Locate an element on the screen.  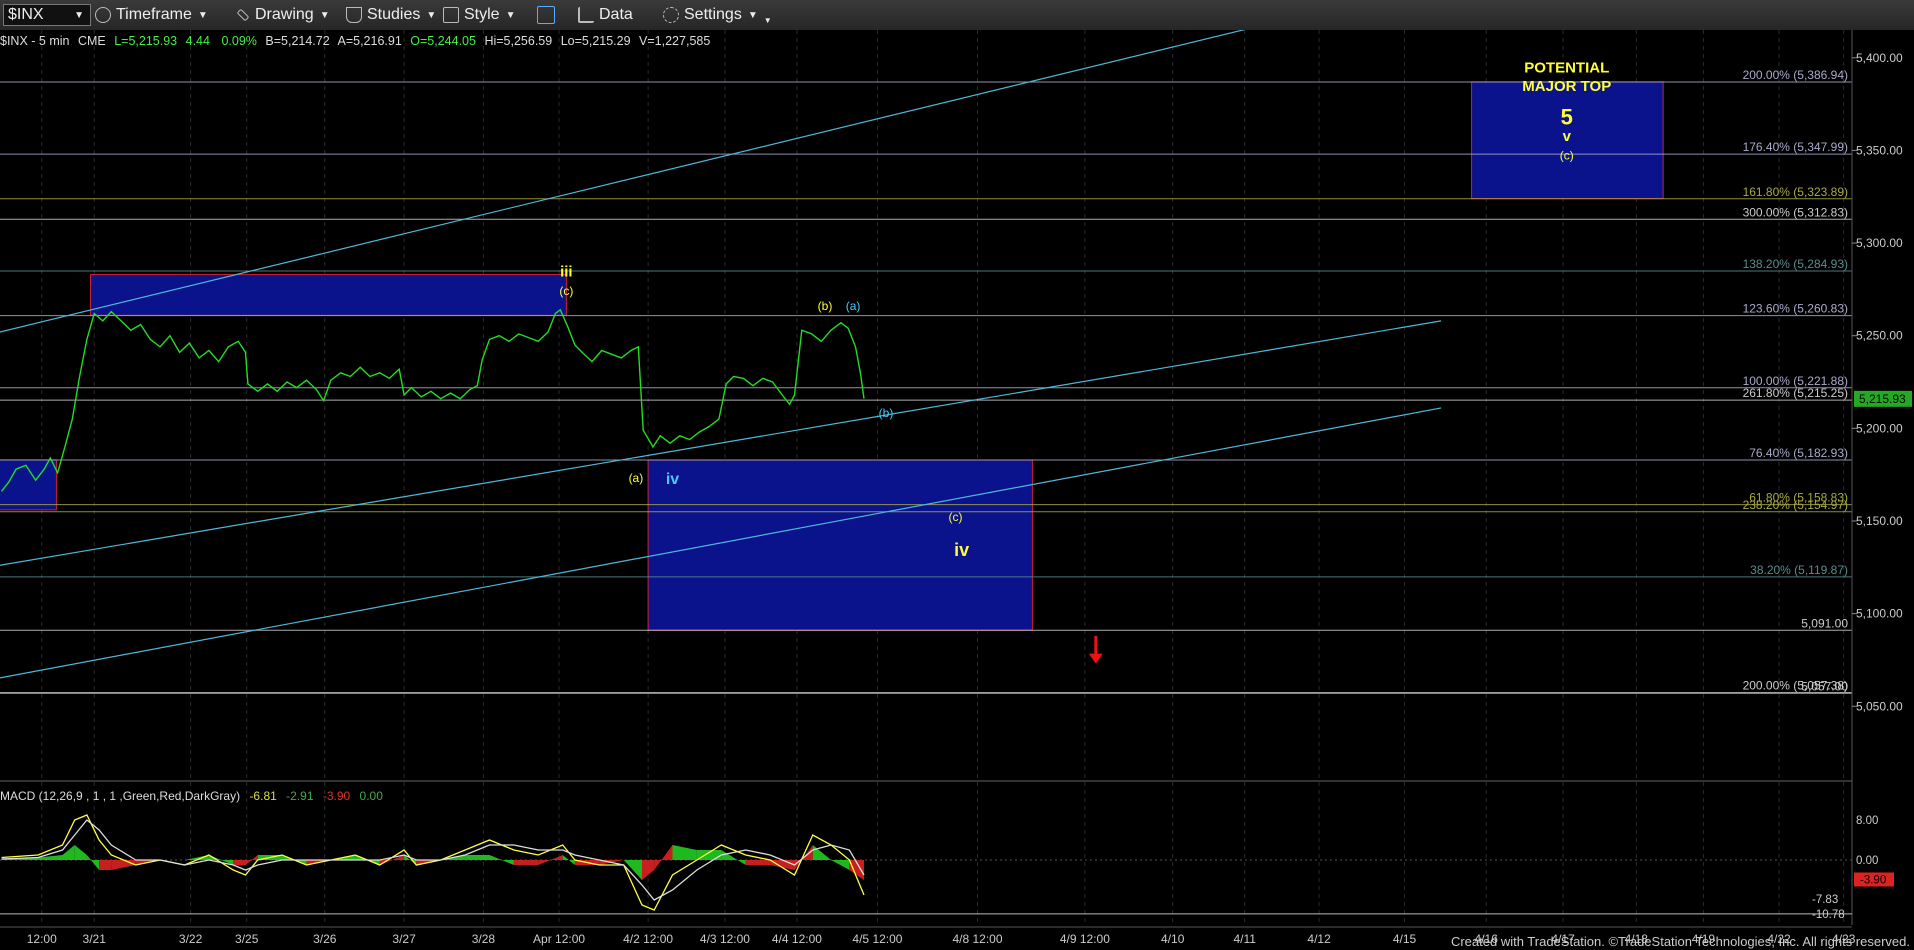
last-price-label: 5,215.93 is located at coordinates (1882, 399).